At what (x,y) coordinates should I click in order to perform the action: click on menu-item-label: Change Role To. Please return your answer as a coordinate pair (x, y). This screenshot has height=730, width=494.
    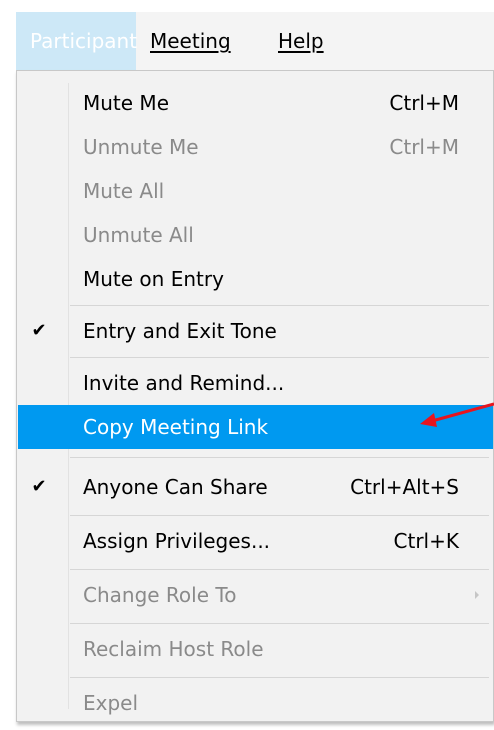
    Looking at the image, I should click on (160, 595).